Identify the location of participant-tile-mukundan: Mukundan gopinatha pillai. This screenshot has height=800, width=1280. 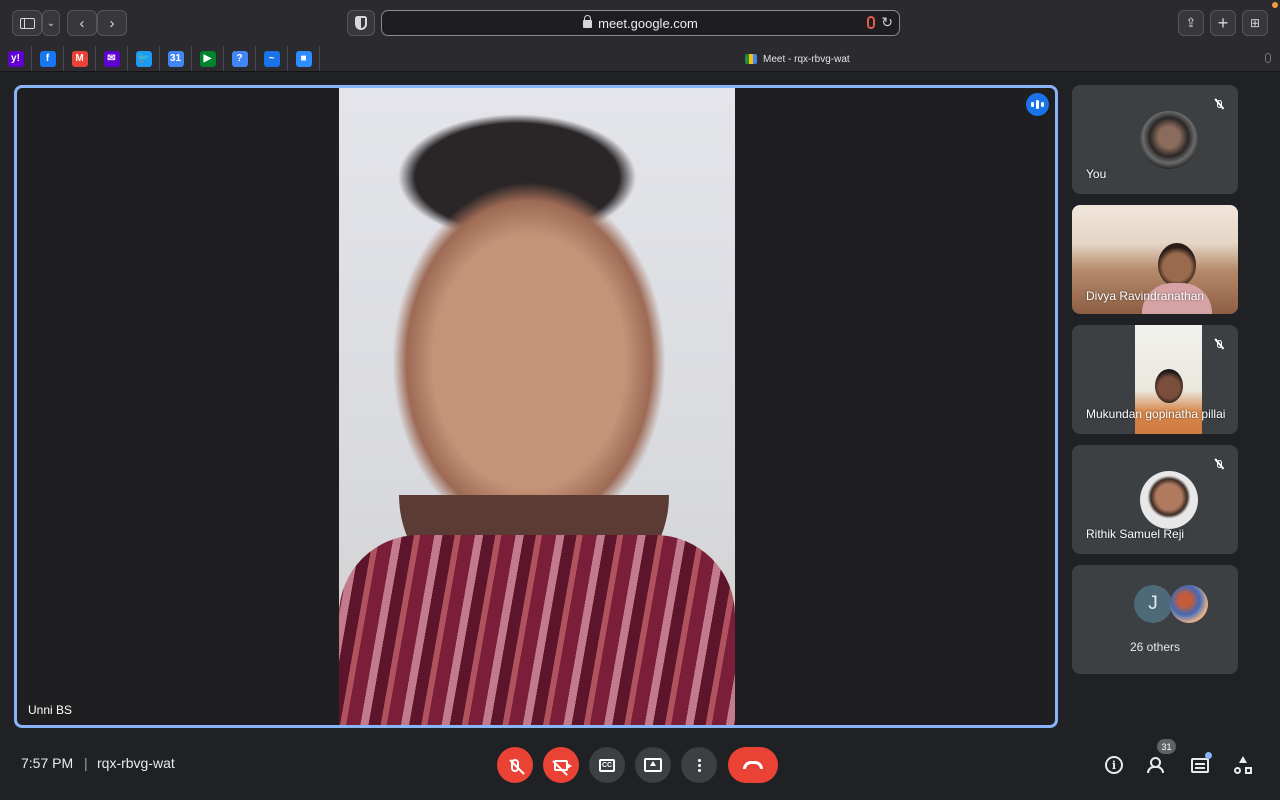
(1155, 379).